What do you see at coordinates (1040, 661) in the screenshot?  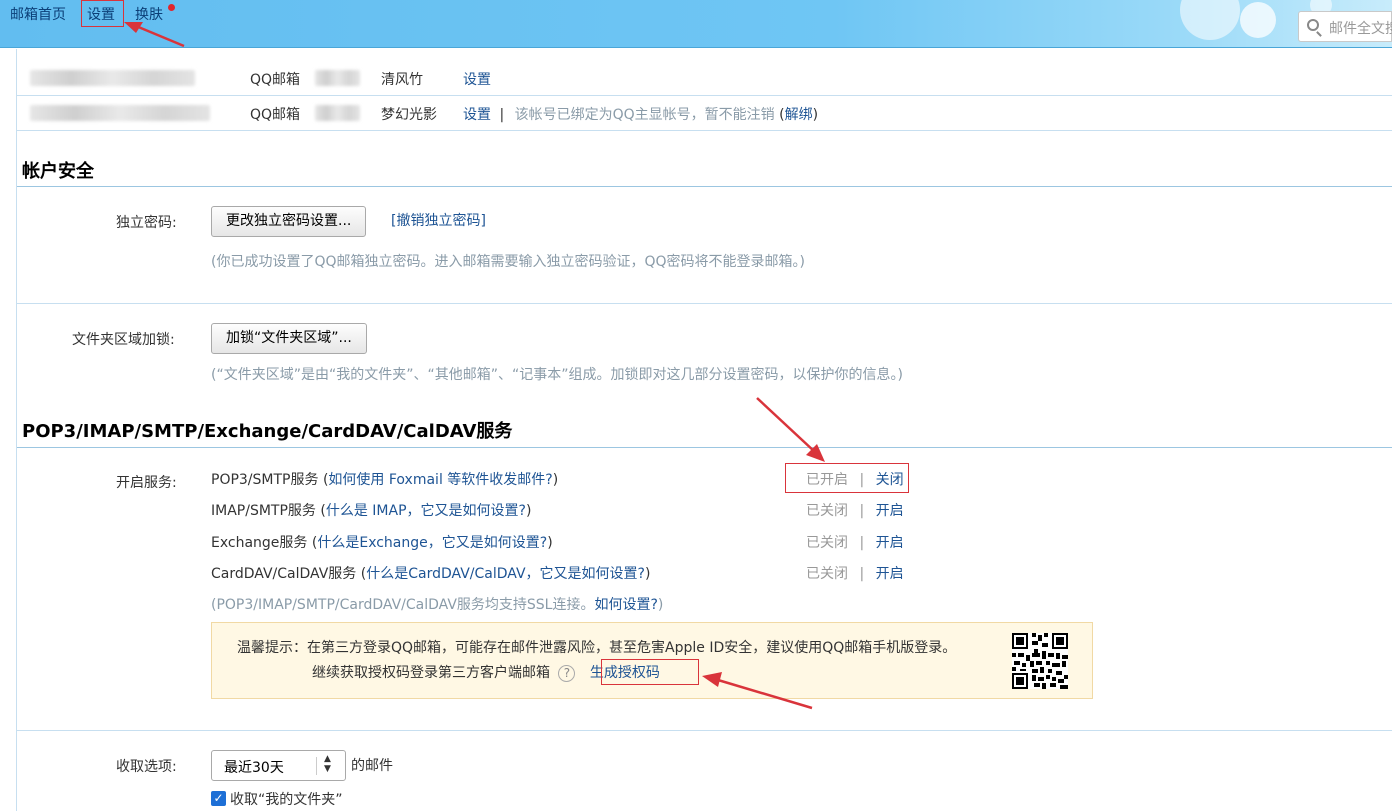 I see `qr-code-icon` at bounding box center [1040, 661].